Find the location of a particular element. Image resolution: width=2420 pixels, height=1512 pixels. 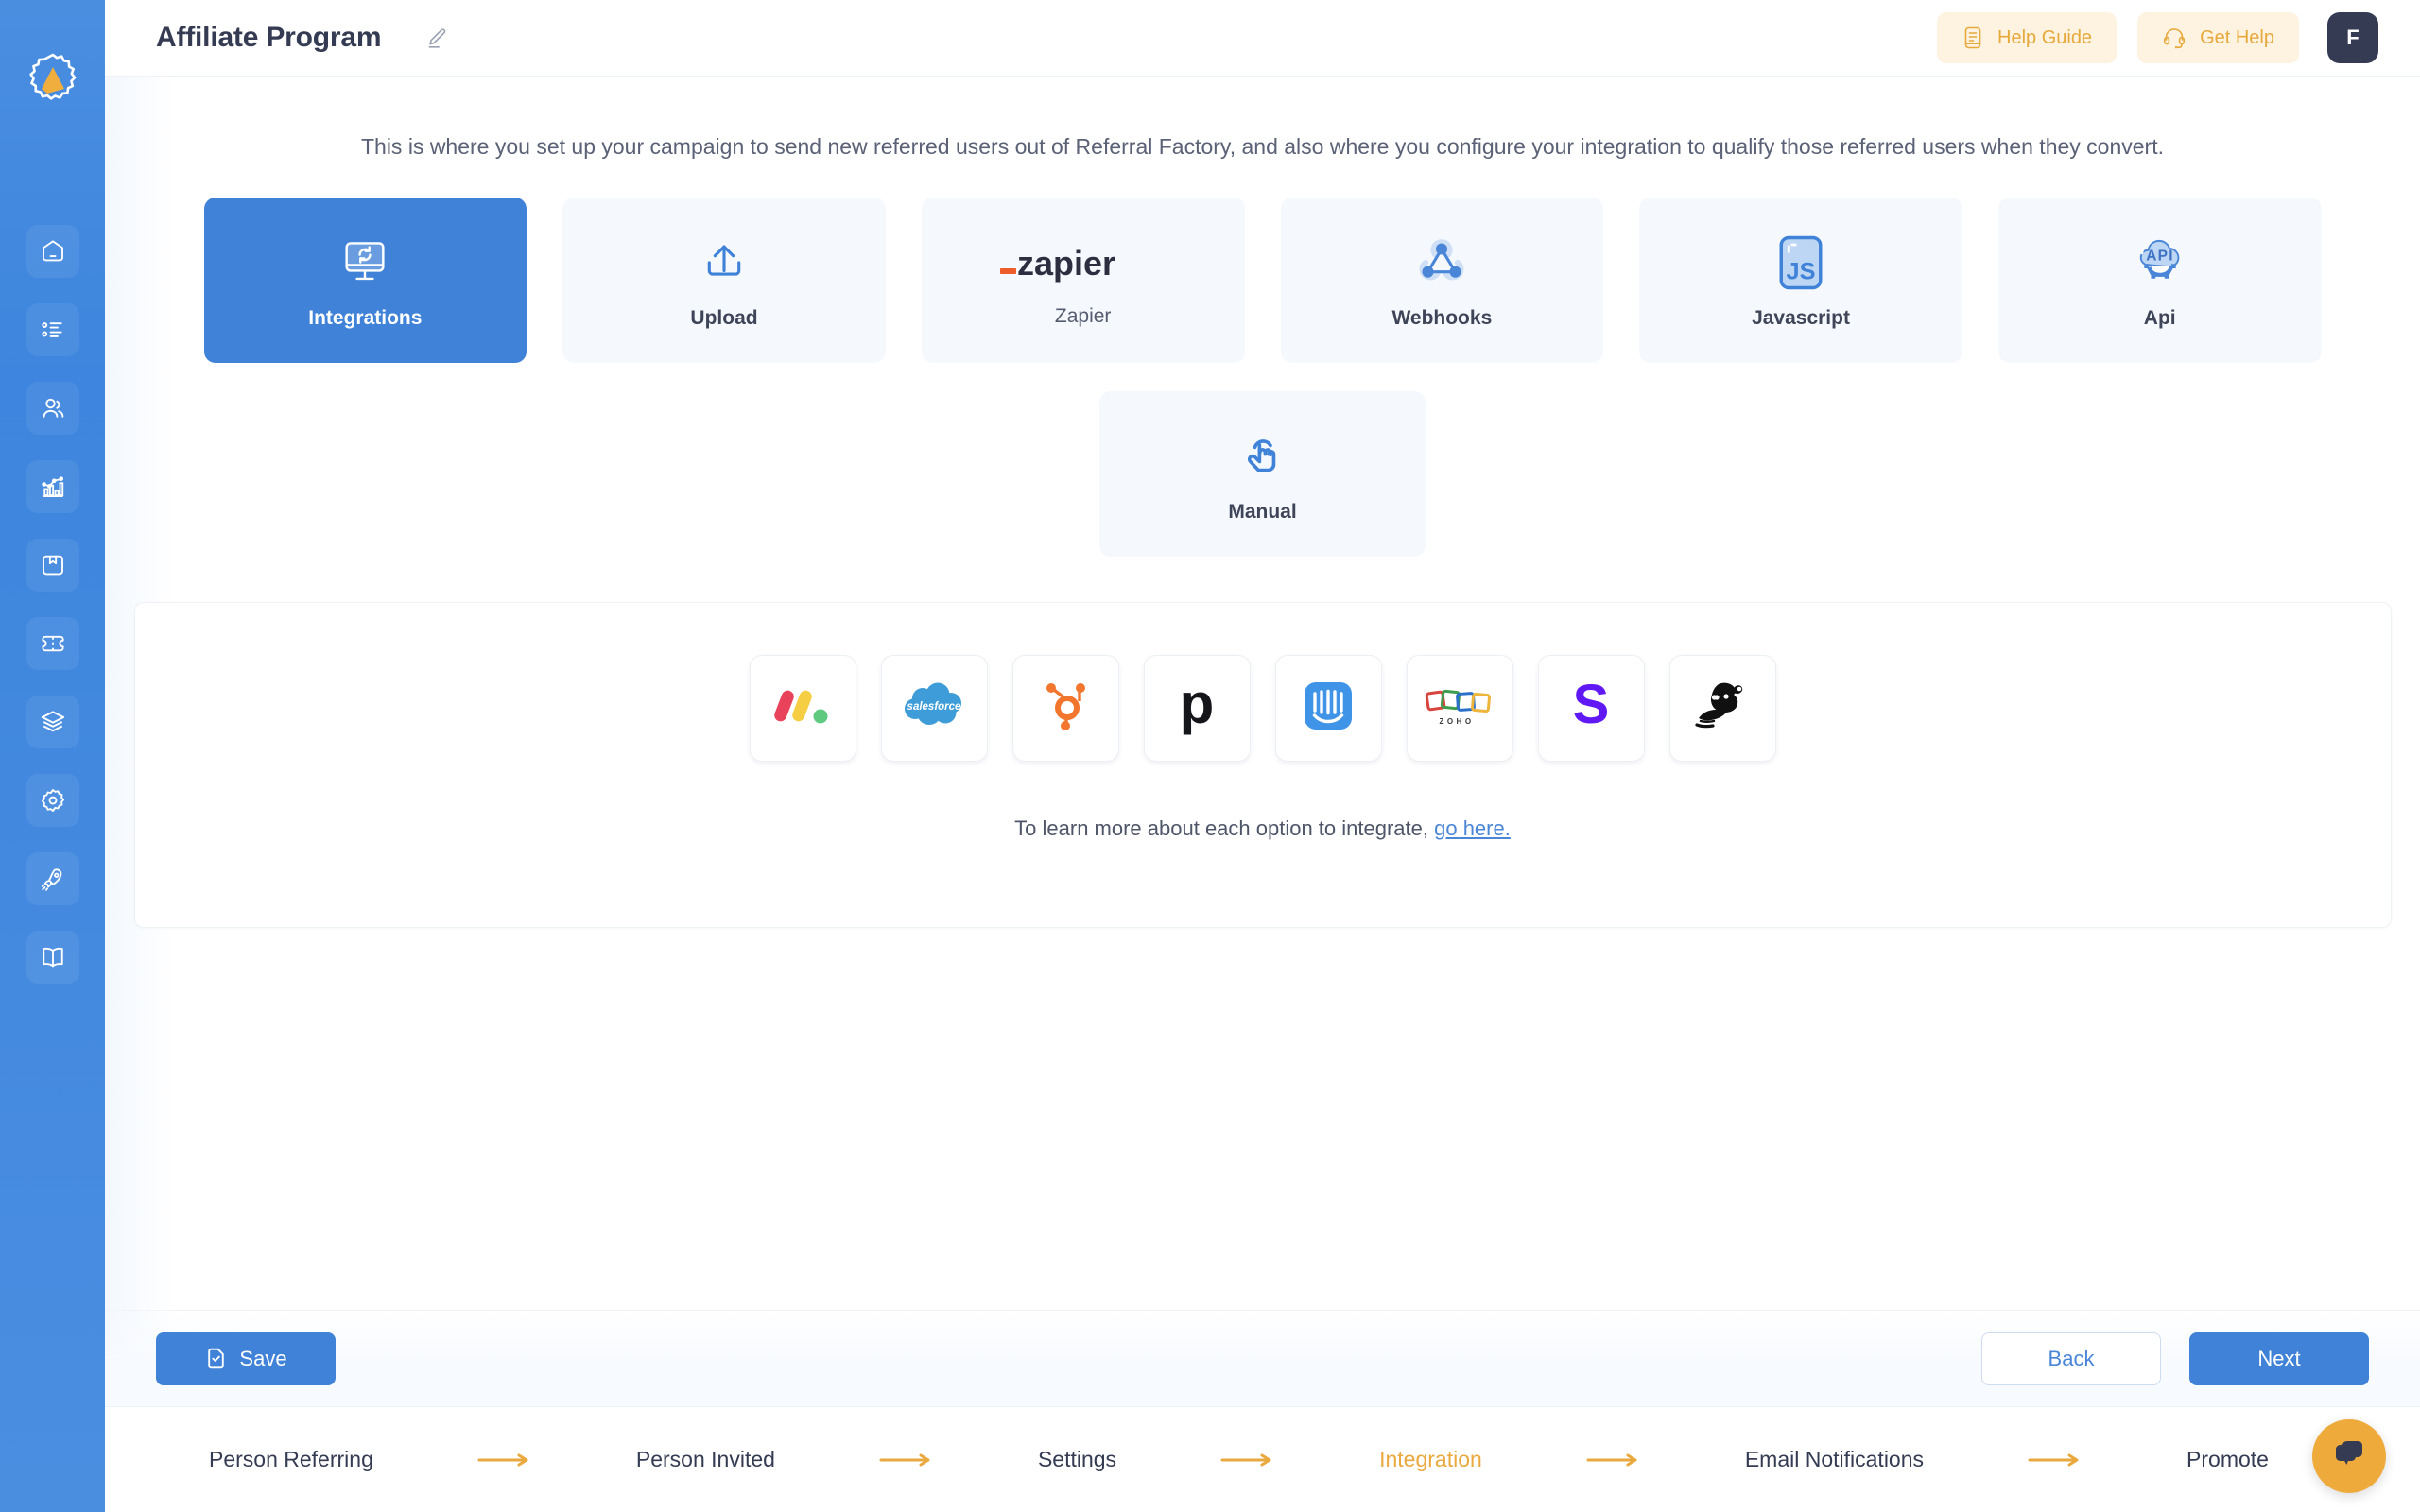

stripe-logo: S is located at coordinates (1590, 707).